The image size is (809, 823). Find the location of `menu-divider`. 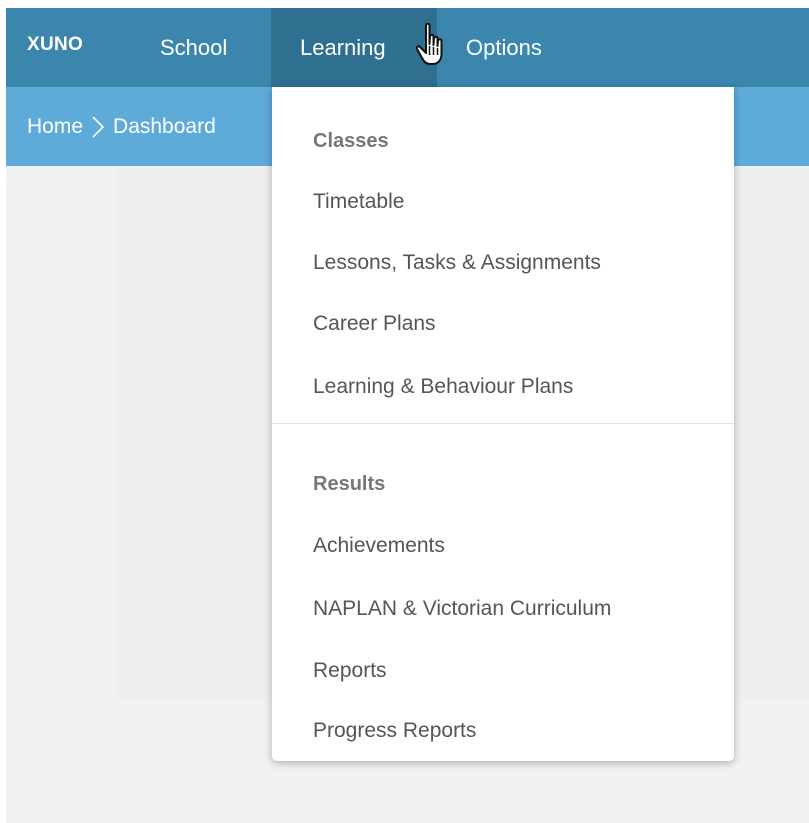

menu-divider is located at coordinates (503, 423).